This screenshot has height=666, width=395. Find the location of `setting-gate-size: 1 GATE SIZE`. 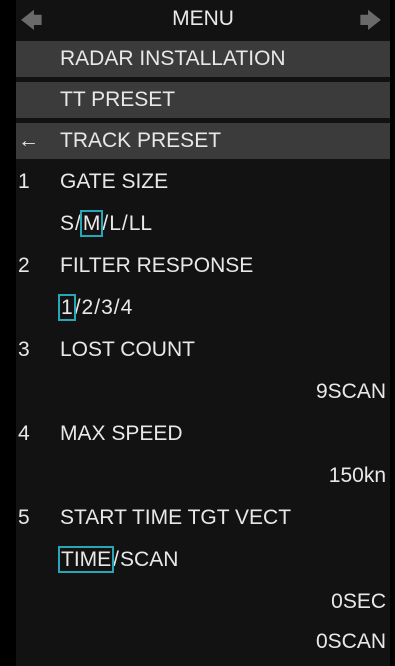

setting-gate-size: 1 GATE SIZE is located at coordinates (203, 183).